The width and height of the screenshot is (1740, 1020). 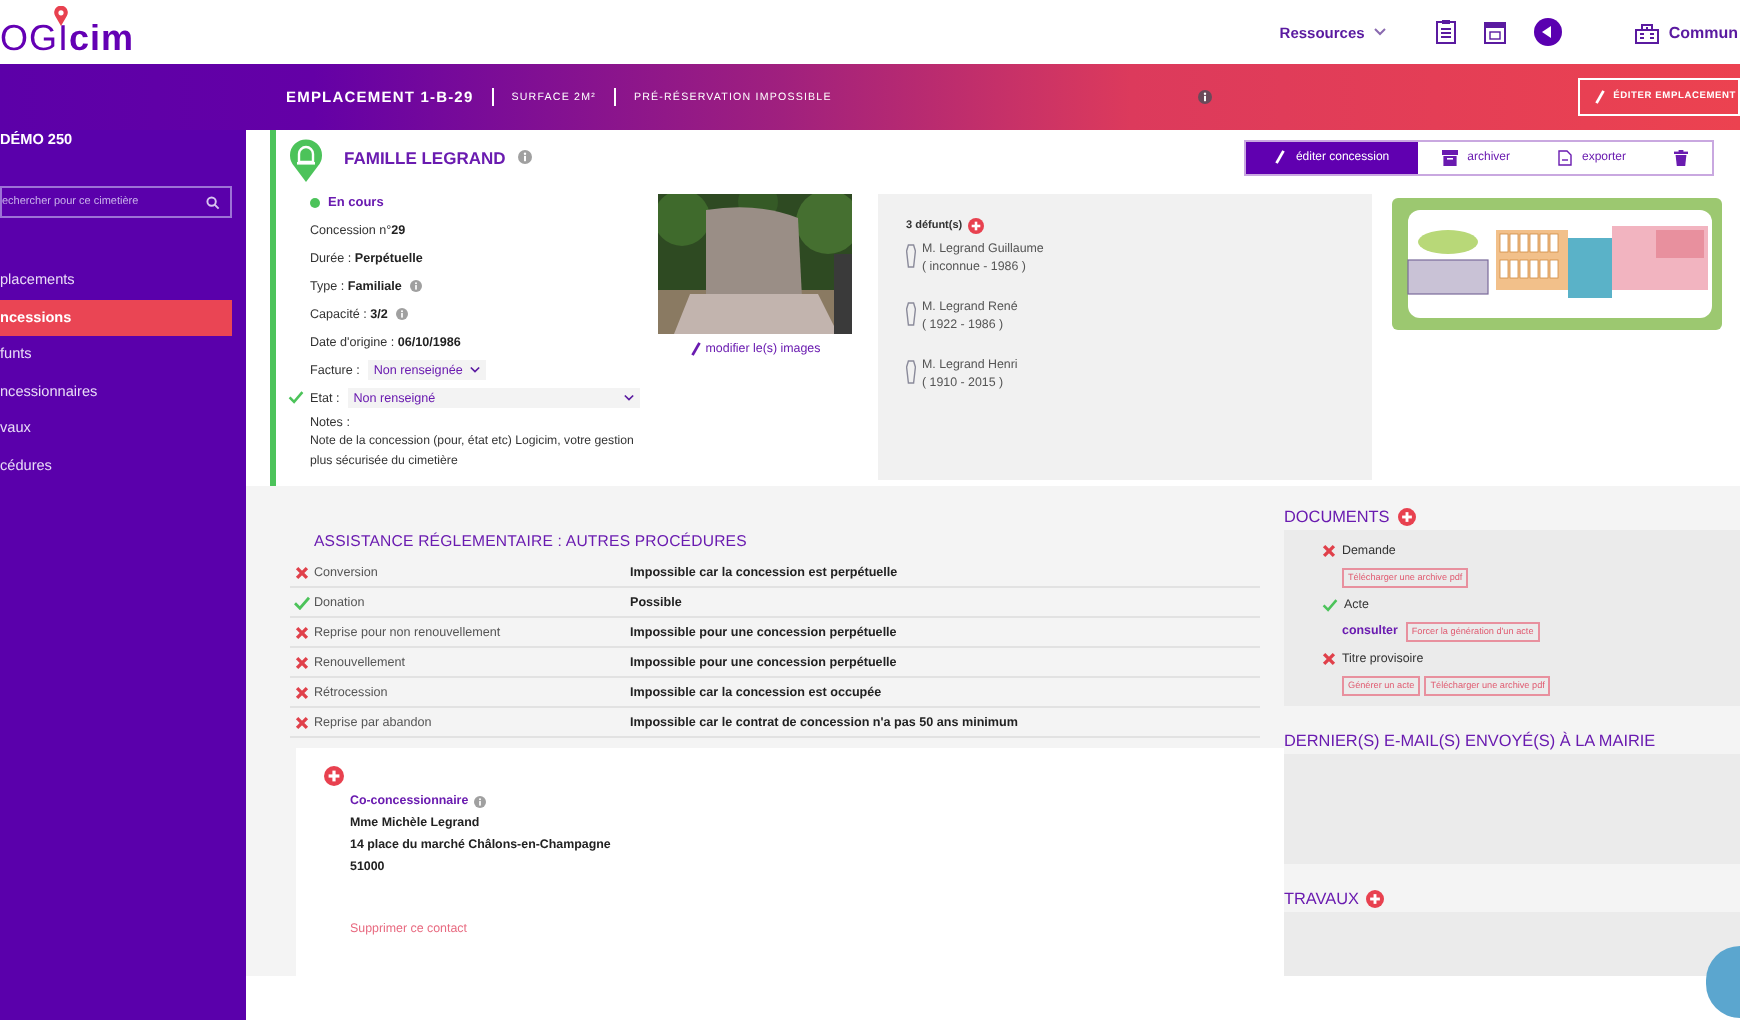 I want to click on commune-link: Commun, so click(x=1686, y=32).